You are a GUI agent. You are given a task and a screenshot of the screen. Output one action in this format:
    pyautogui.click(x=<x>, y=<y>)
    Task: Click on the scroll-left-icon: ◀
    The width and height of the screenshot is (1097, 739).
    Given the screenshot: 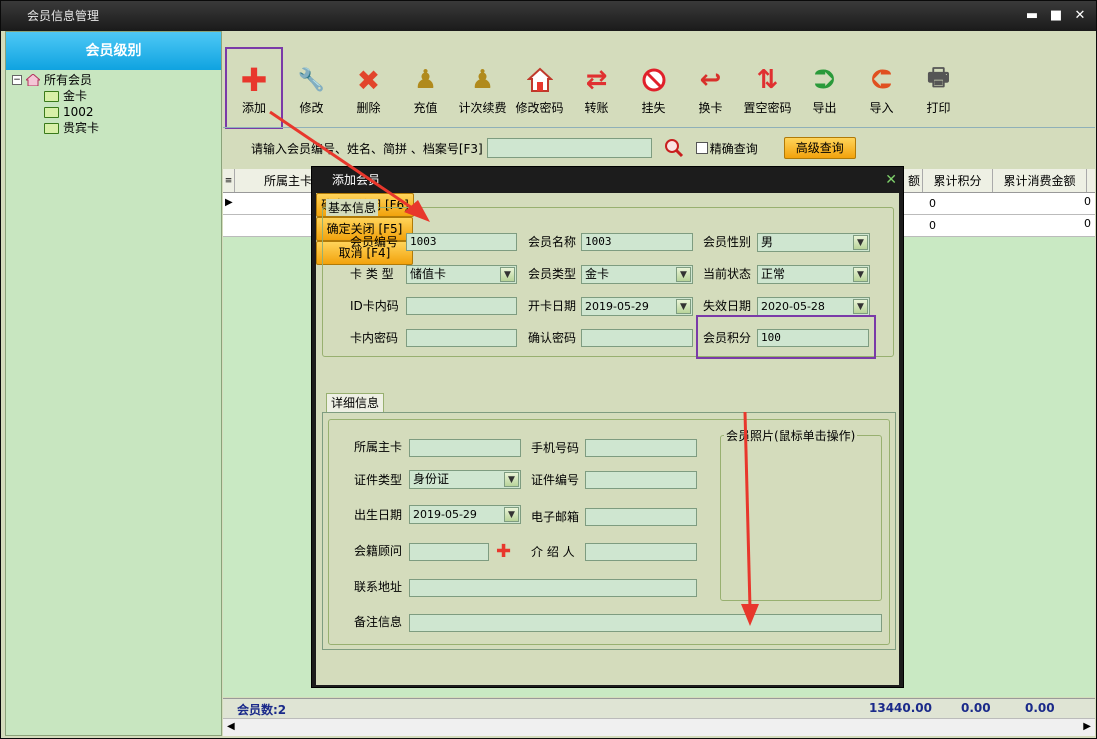 What is the action you would take?
    pyautogui.click(x=231, y=726)
    